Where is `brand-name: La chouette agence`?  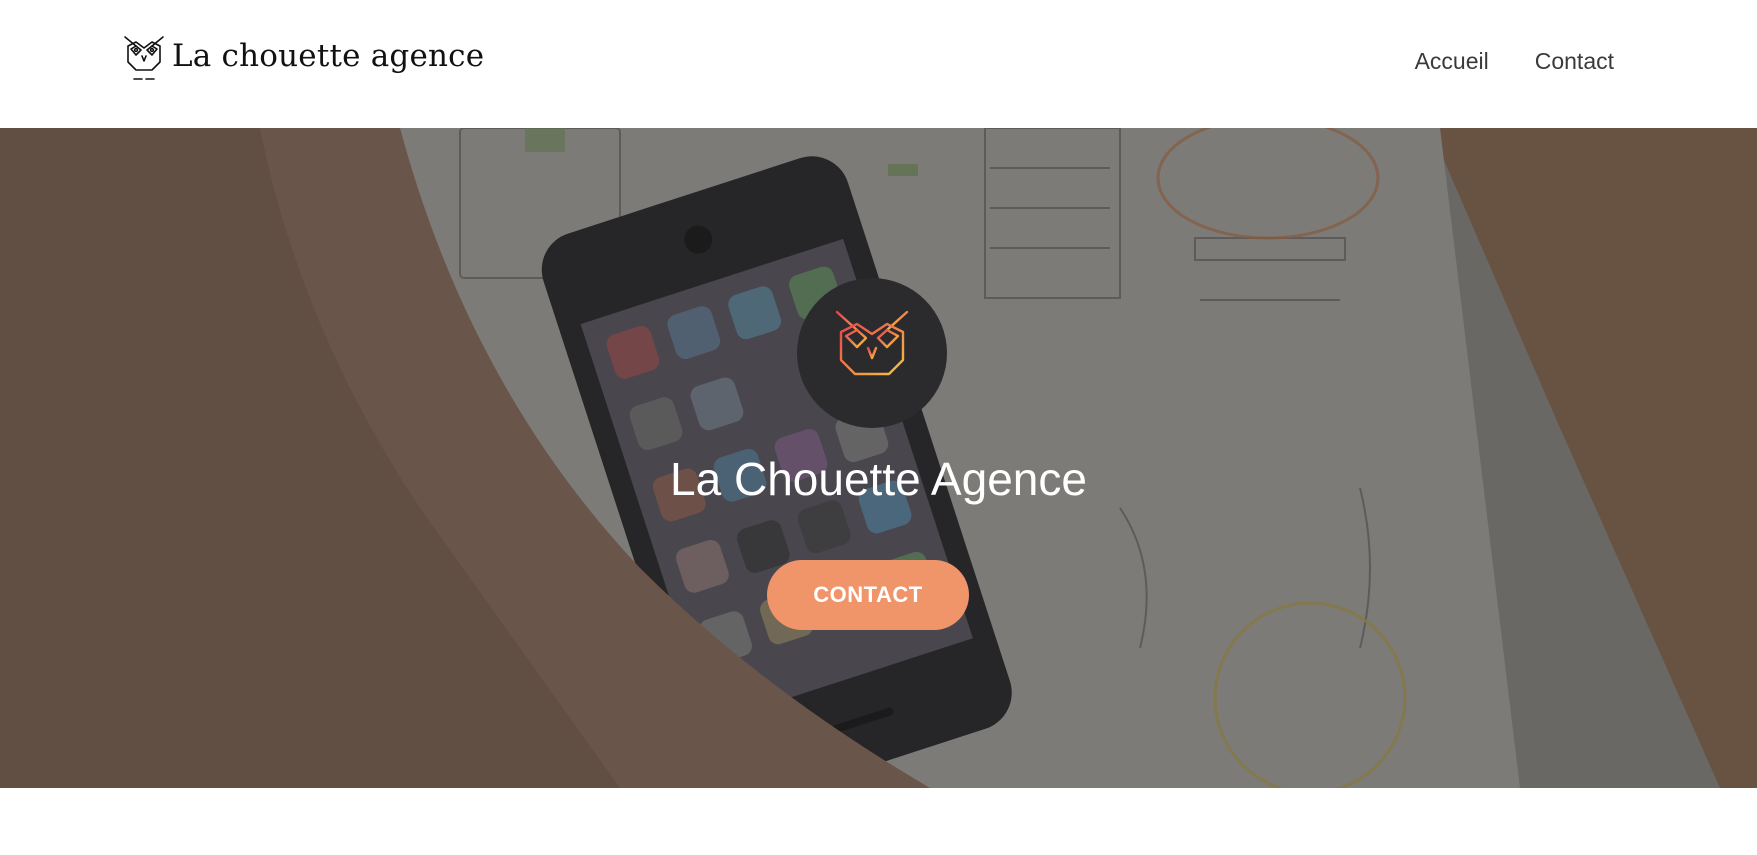
brand-name: La chouette agence is located at coordinates (328, 56).